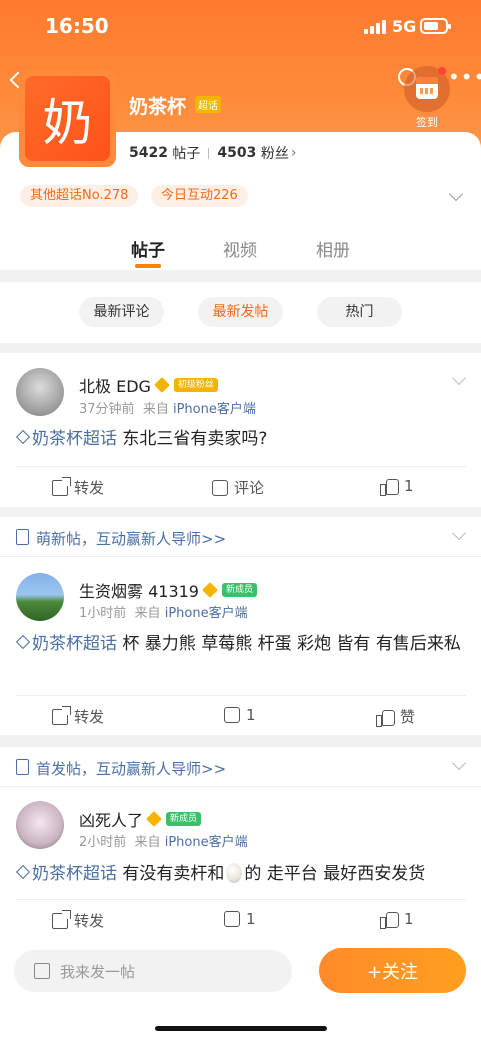 The height and width of the screenshot is (1041, 481). Describe the element at coordinates (409, 486) in the screenshot. I see `like-count: 1` at that location.